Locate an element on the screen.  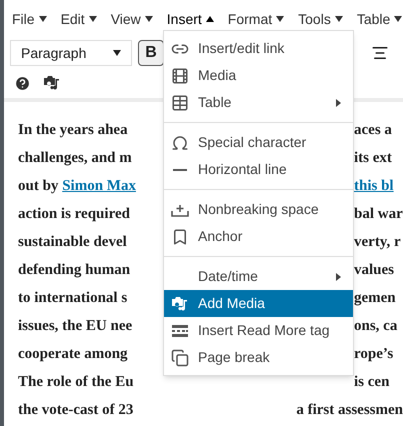
bold-button: B is located at coordinates (151, 53).